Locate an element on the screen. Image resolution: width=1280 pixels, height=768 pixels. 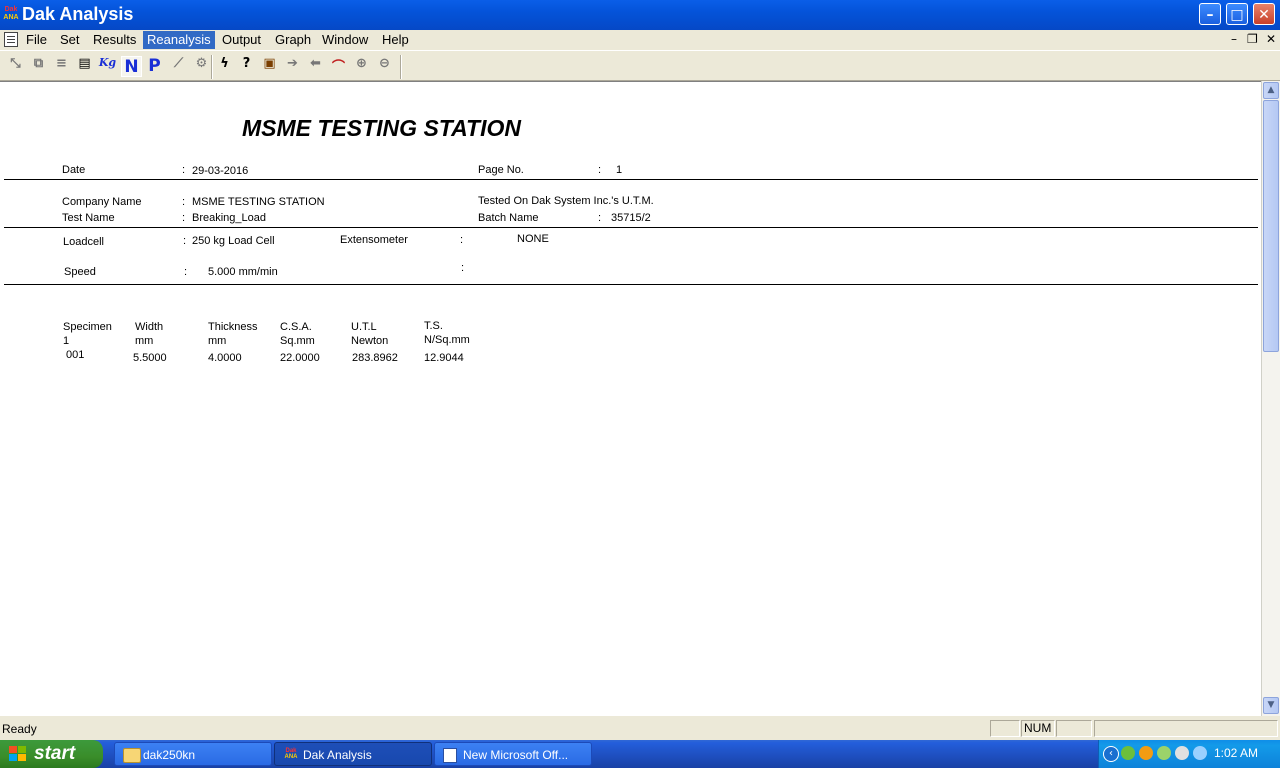
zoom-out-icon: ⊖ is located at coordinates (384, 66).